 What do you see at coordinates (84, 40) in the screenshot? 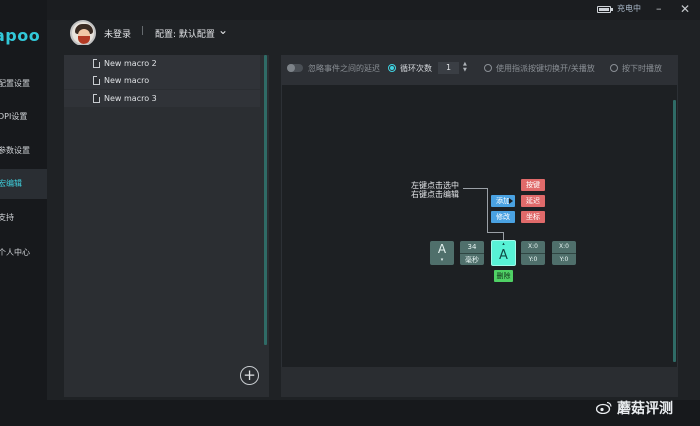
I see `avatar-beard` at bounding box center [84, 40].